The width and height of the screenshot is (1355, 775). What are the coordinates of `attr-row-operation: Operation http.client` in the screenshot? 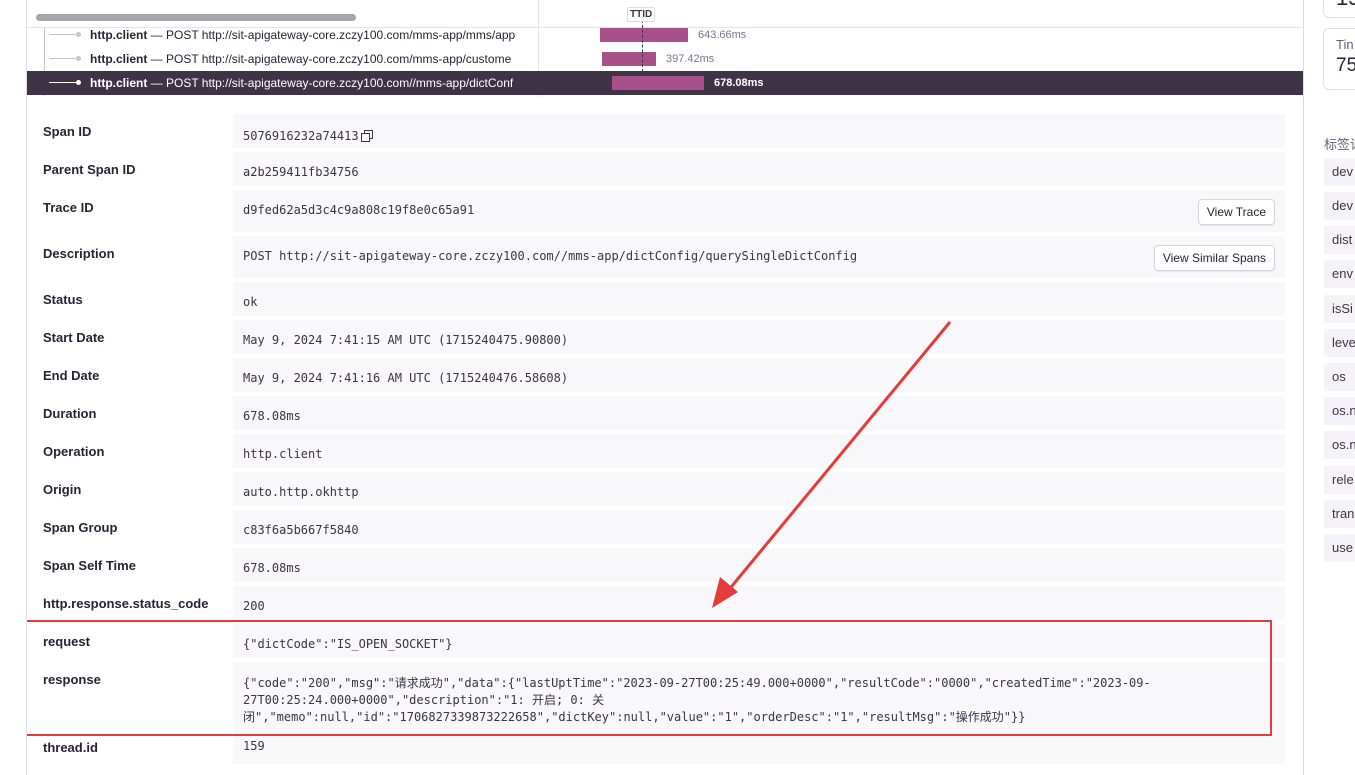 It's located at (665, 449).